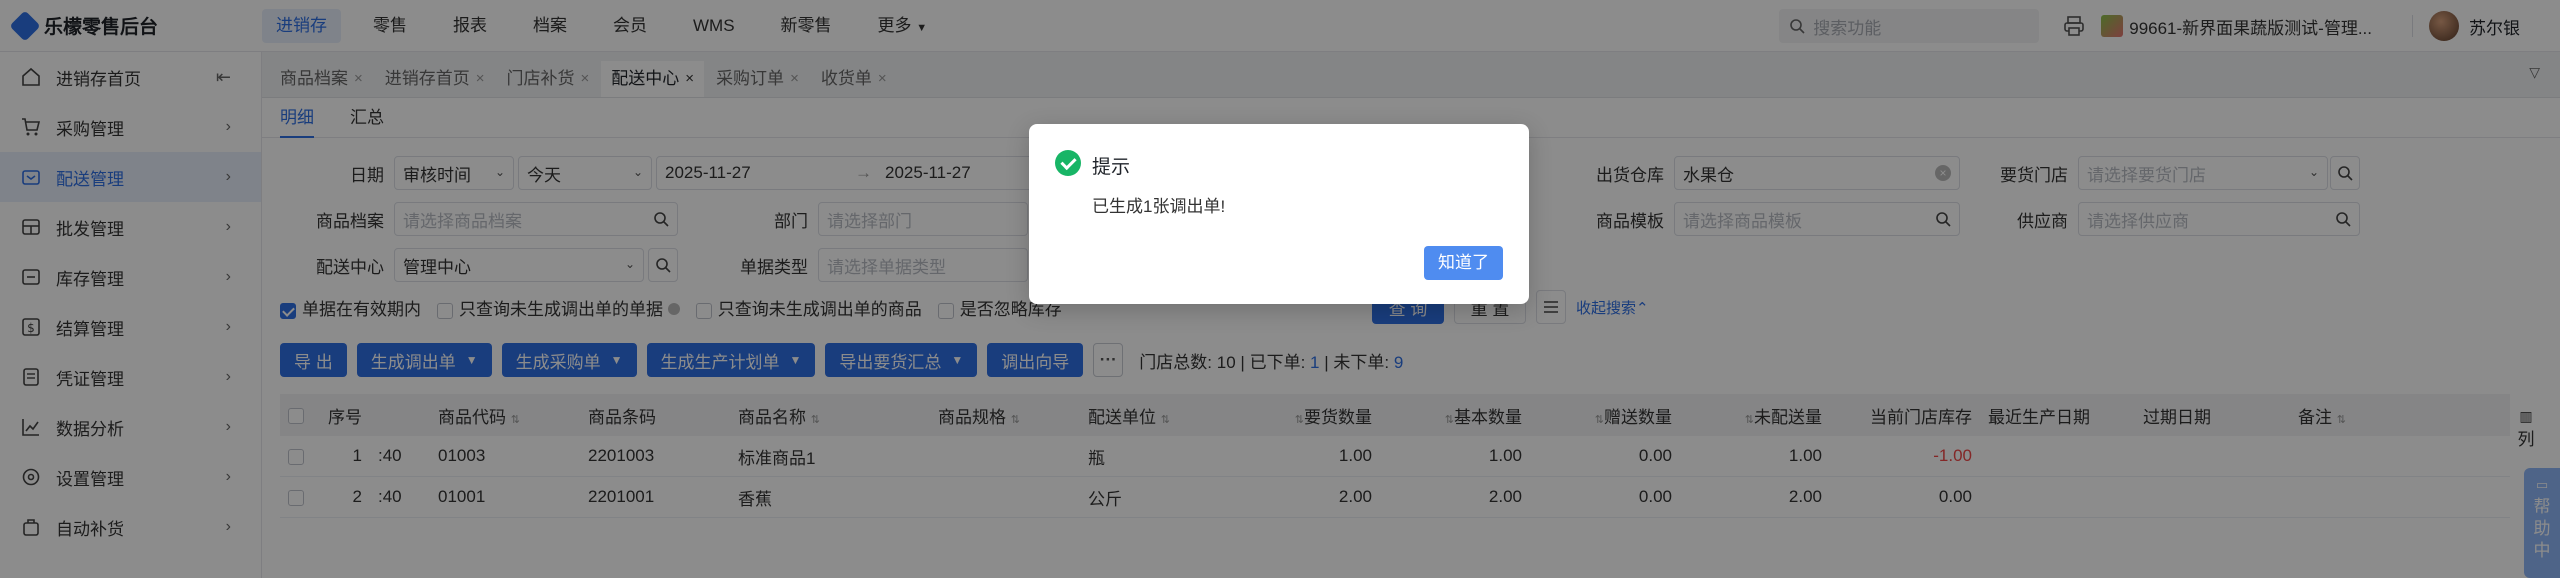 The width and height of the screenshot is (2560, 578). Describe the element at coordinates (1068, 163) in the screenshot. I see `success-check-icon` at that location.